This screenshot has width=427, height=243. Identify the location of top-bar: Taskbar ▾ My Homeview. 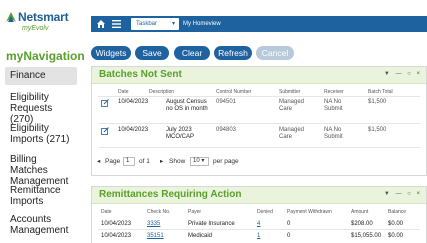
(259, 24).